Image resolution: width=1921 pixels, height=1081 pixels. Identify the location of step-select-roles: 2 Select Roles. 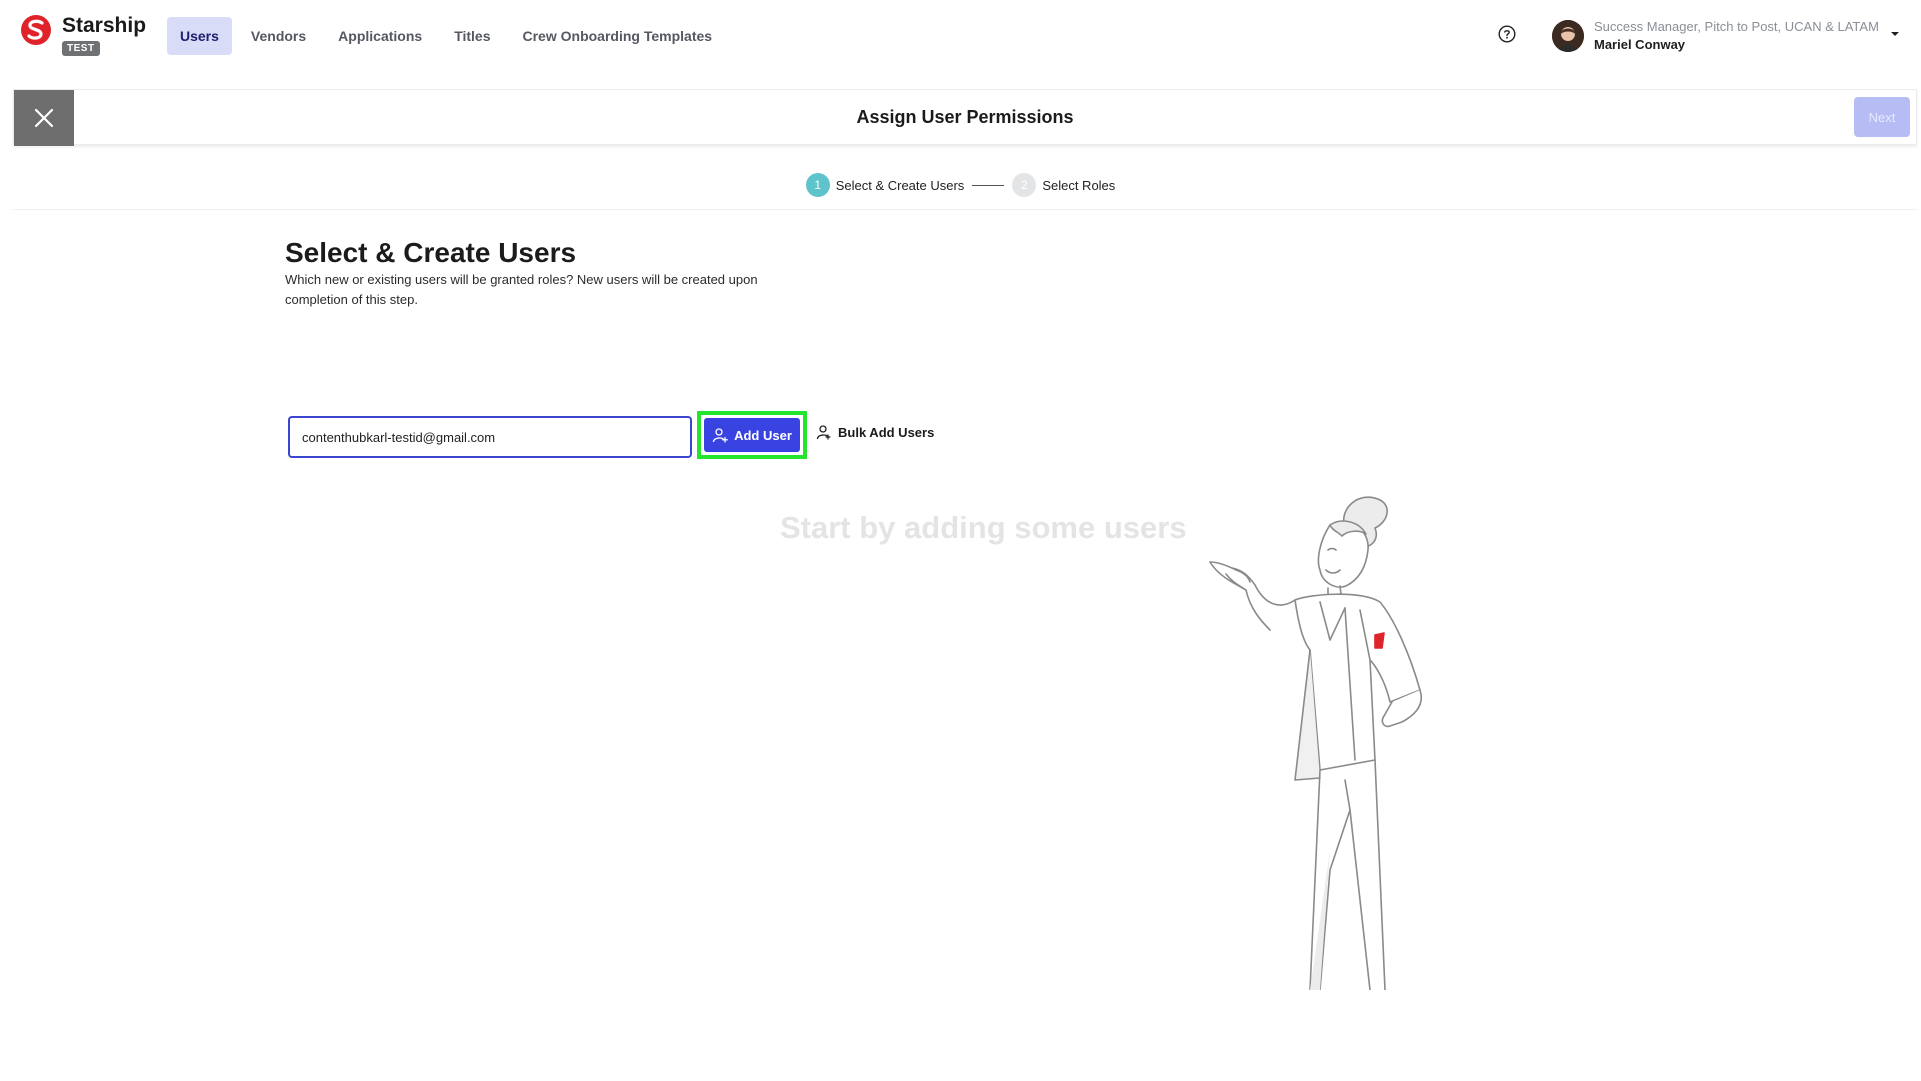
(1063, 185).